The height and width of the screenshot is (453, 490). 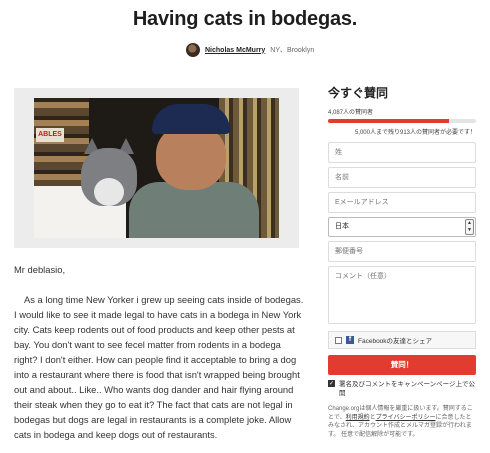 What do you see at coordinates (402, 152) in the screenshot?
I see `last-name-input` at bounding box center [402, 152].